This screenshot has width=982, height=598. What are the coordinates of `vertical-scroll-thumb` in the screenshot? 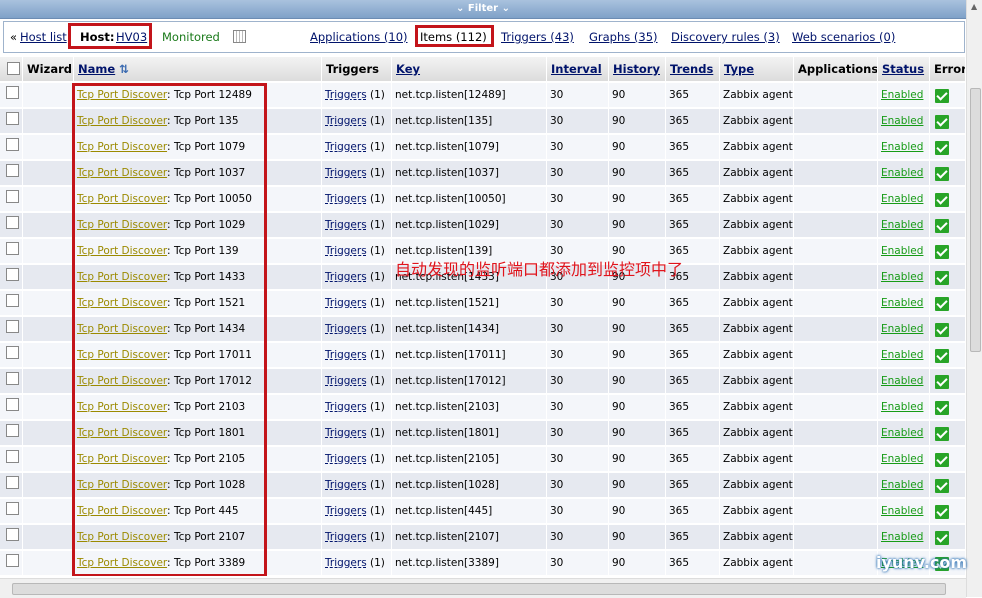 It's located at (975, 220).